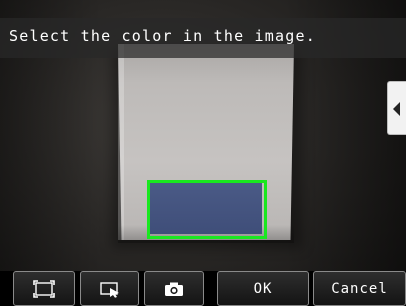  I want to click on instruction-text: Select the color in the image., so click(162, 36).